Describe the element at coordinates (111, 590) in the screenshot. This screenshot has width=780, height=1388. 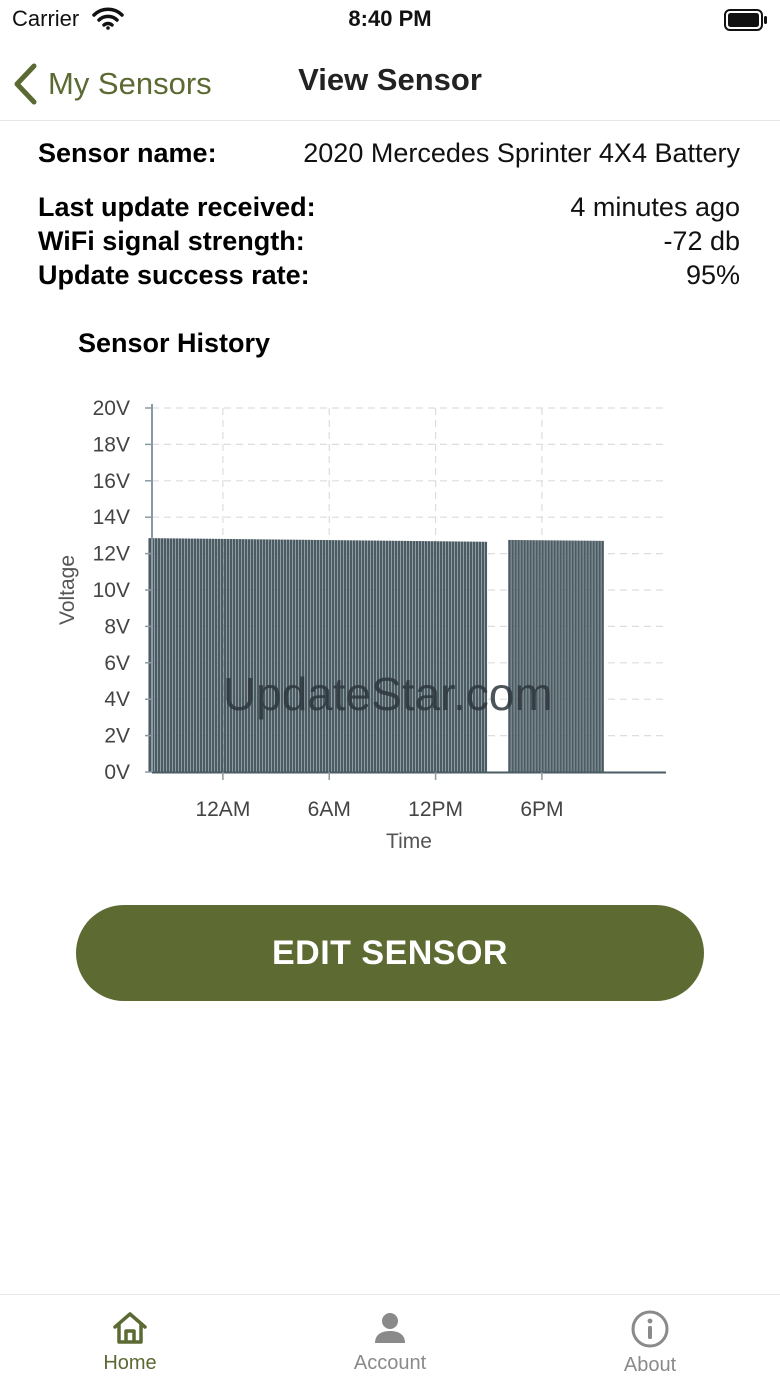
I see `y-tick-label: 10V` at that location.